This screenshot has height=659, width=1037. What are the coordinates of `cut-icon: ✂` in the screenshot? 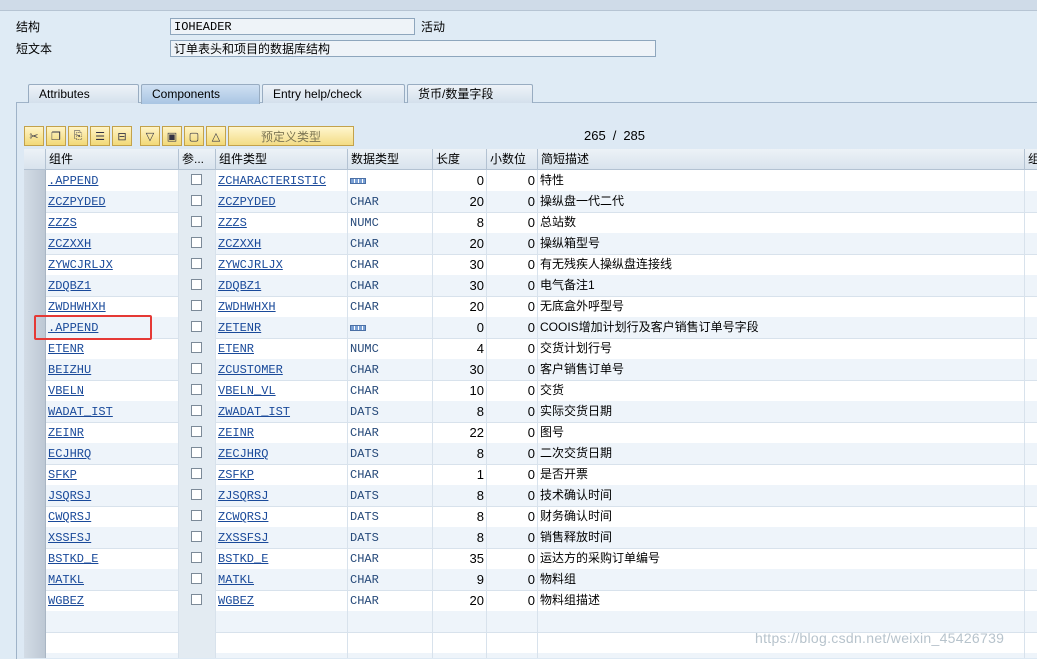 It's located at (34, 136).